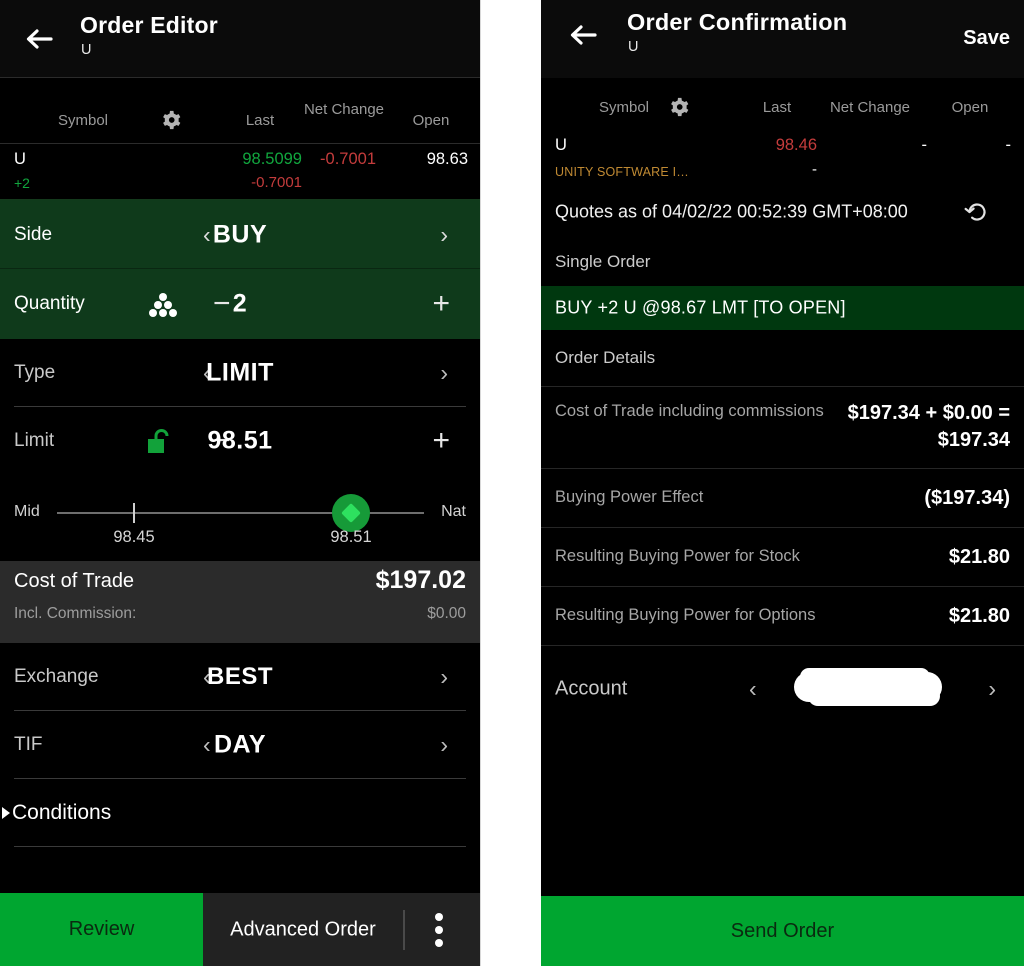 Image resolution: width=1024 pixels, height=966 pixels. What do you see at coordinates (101, 929) in the screenshot?
I see `review-button: Review` at bounding box center [101, 929].